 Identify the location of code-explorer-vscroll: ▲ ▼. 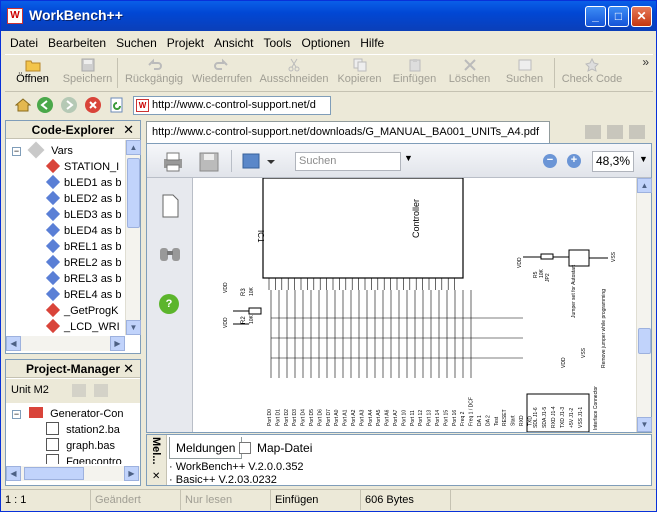
(133, 237).